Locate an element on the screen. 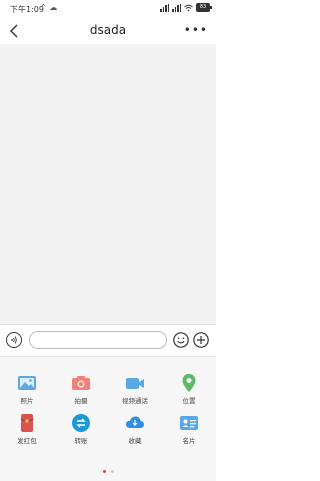  status-indicators: 83 is located at coordinates (186, 7).